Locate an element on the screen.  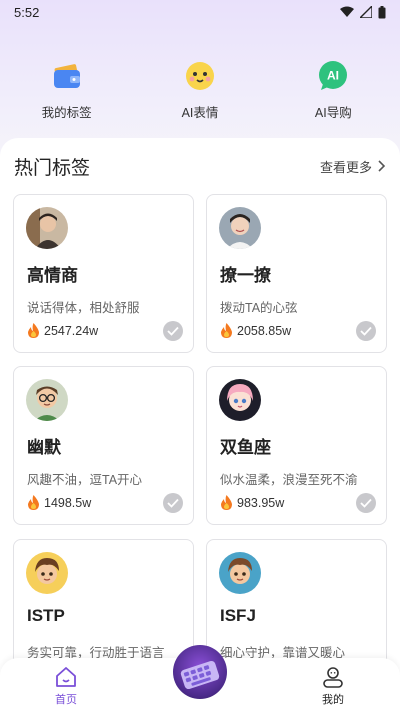
home-icon is located at coordinates (66, 677).